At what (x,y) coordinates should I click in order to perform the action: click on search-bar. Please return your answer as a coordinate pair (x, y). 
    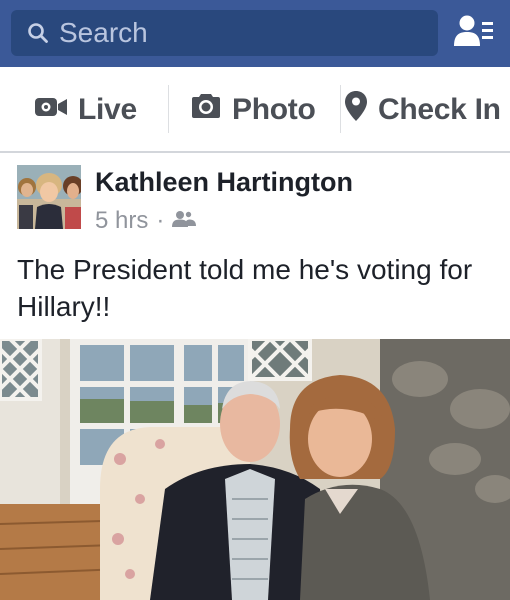
    Looking at the image, I should click on (224, 33).